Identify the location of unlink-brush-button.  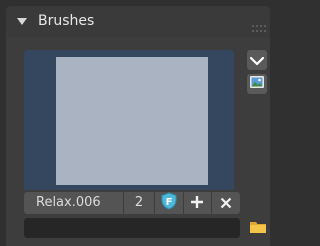
(226, 203).